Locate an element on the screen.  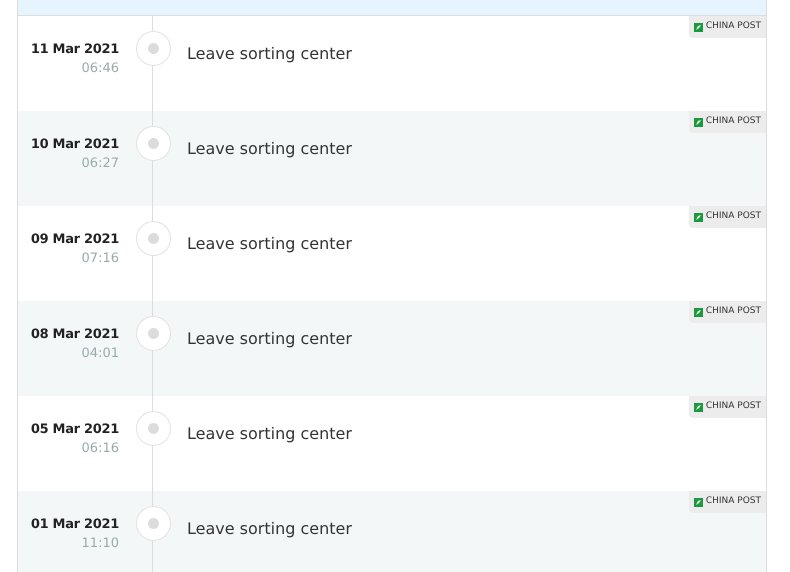
event-time: 06:16 is located at coordinates (100, 448).